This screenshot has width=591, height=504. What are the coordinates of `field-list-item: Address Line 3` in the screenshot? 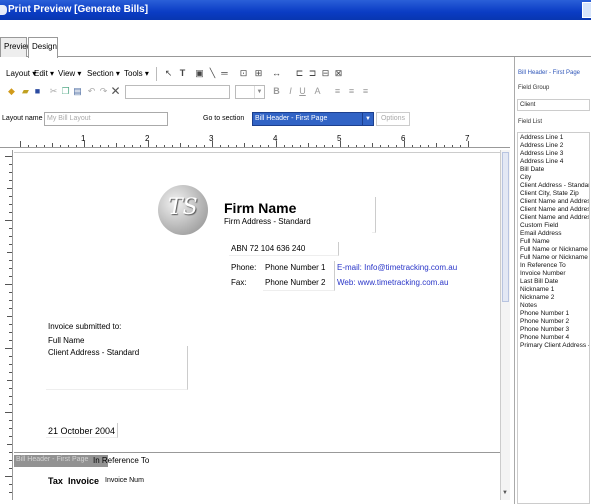 It's located at (541, 153).